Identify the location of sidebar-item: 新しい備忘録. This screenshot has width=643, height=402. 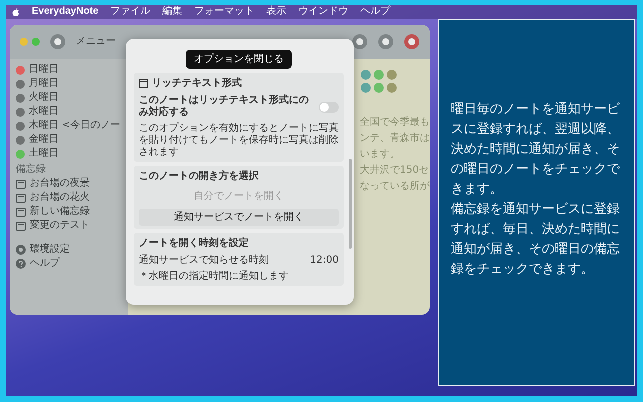
(69, 212).